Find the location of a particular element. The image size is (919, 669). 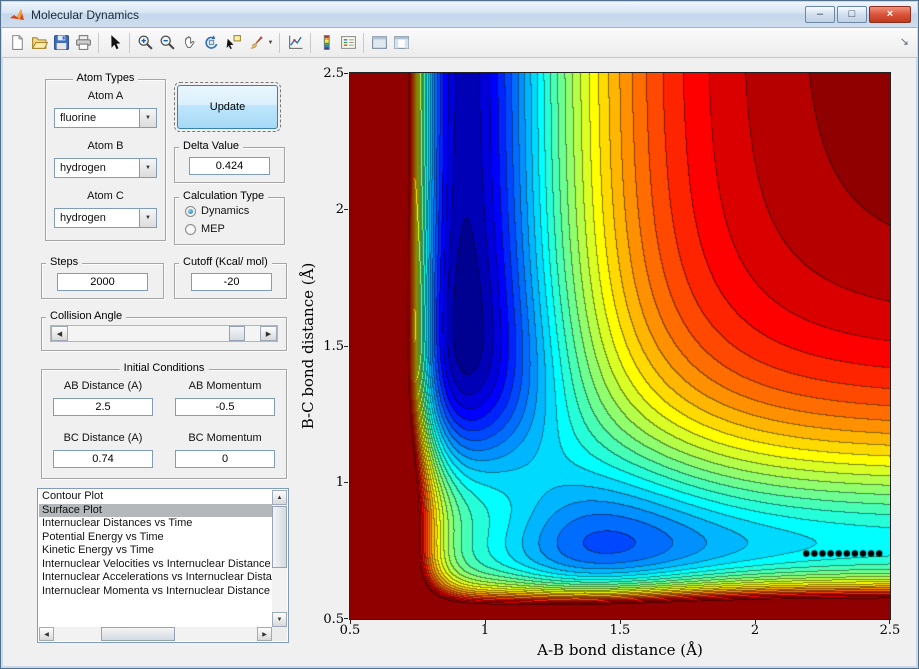

dock-figure-icon: ↘ is located at coordinates (904, 41).